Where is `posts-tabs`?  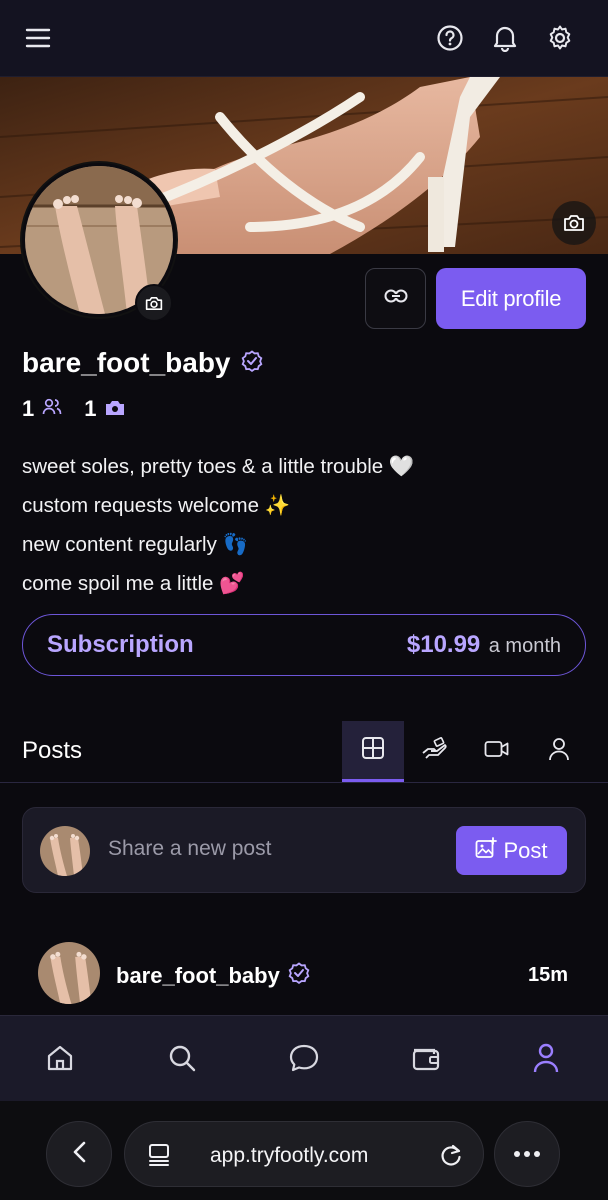
posts-tabs is located at coordinates (466, 751).